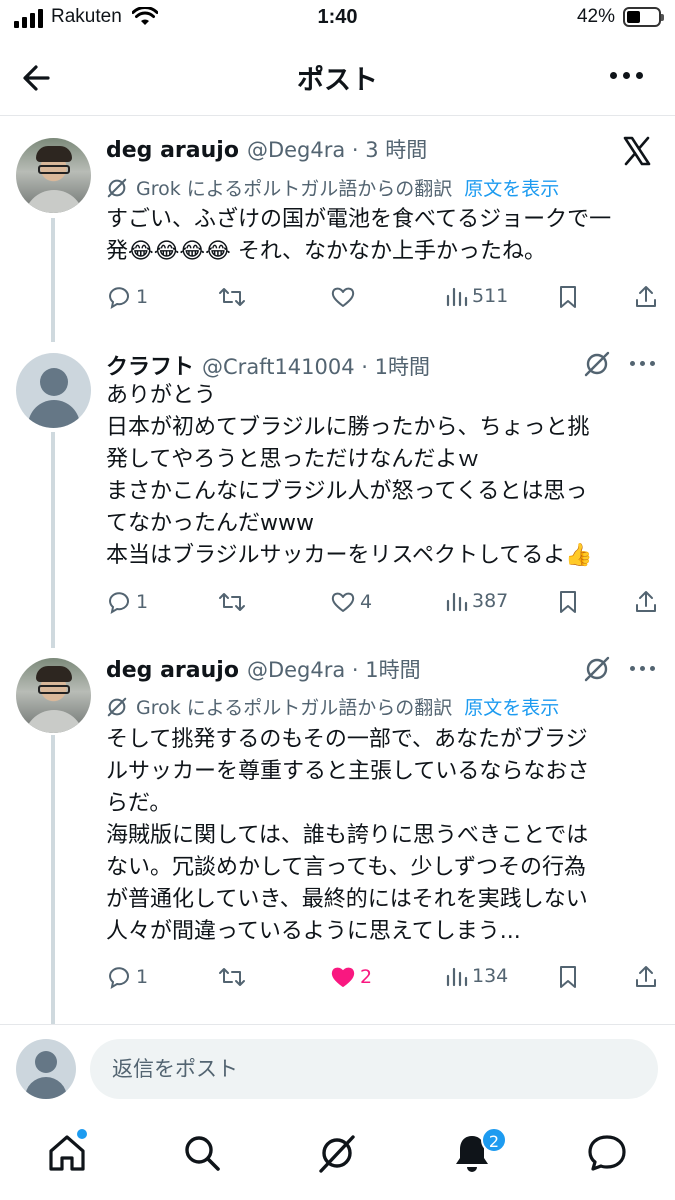  I want to click on views-button: 511, so click(476, 296).